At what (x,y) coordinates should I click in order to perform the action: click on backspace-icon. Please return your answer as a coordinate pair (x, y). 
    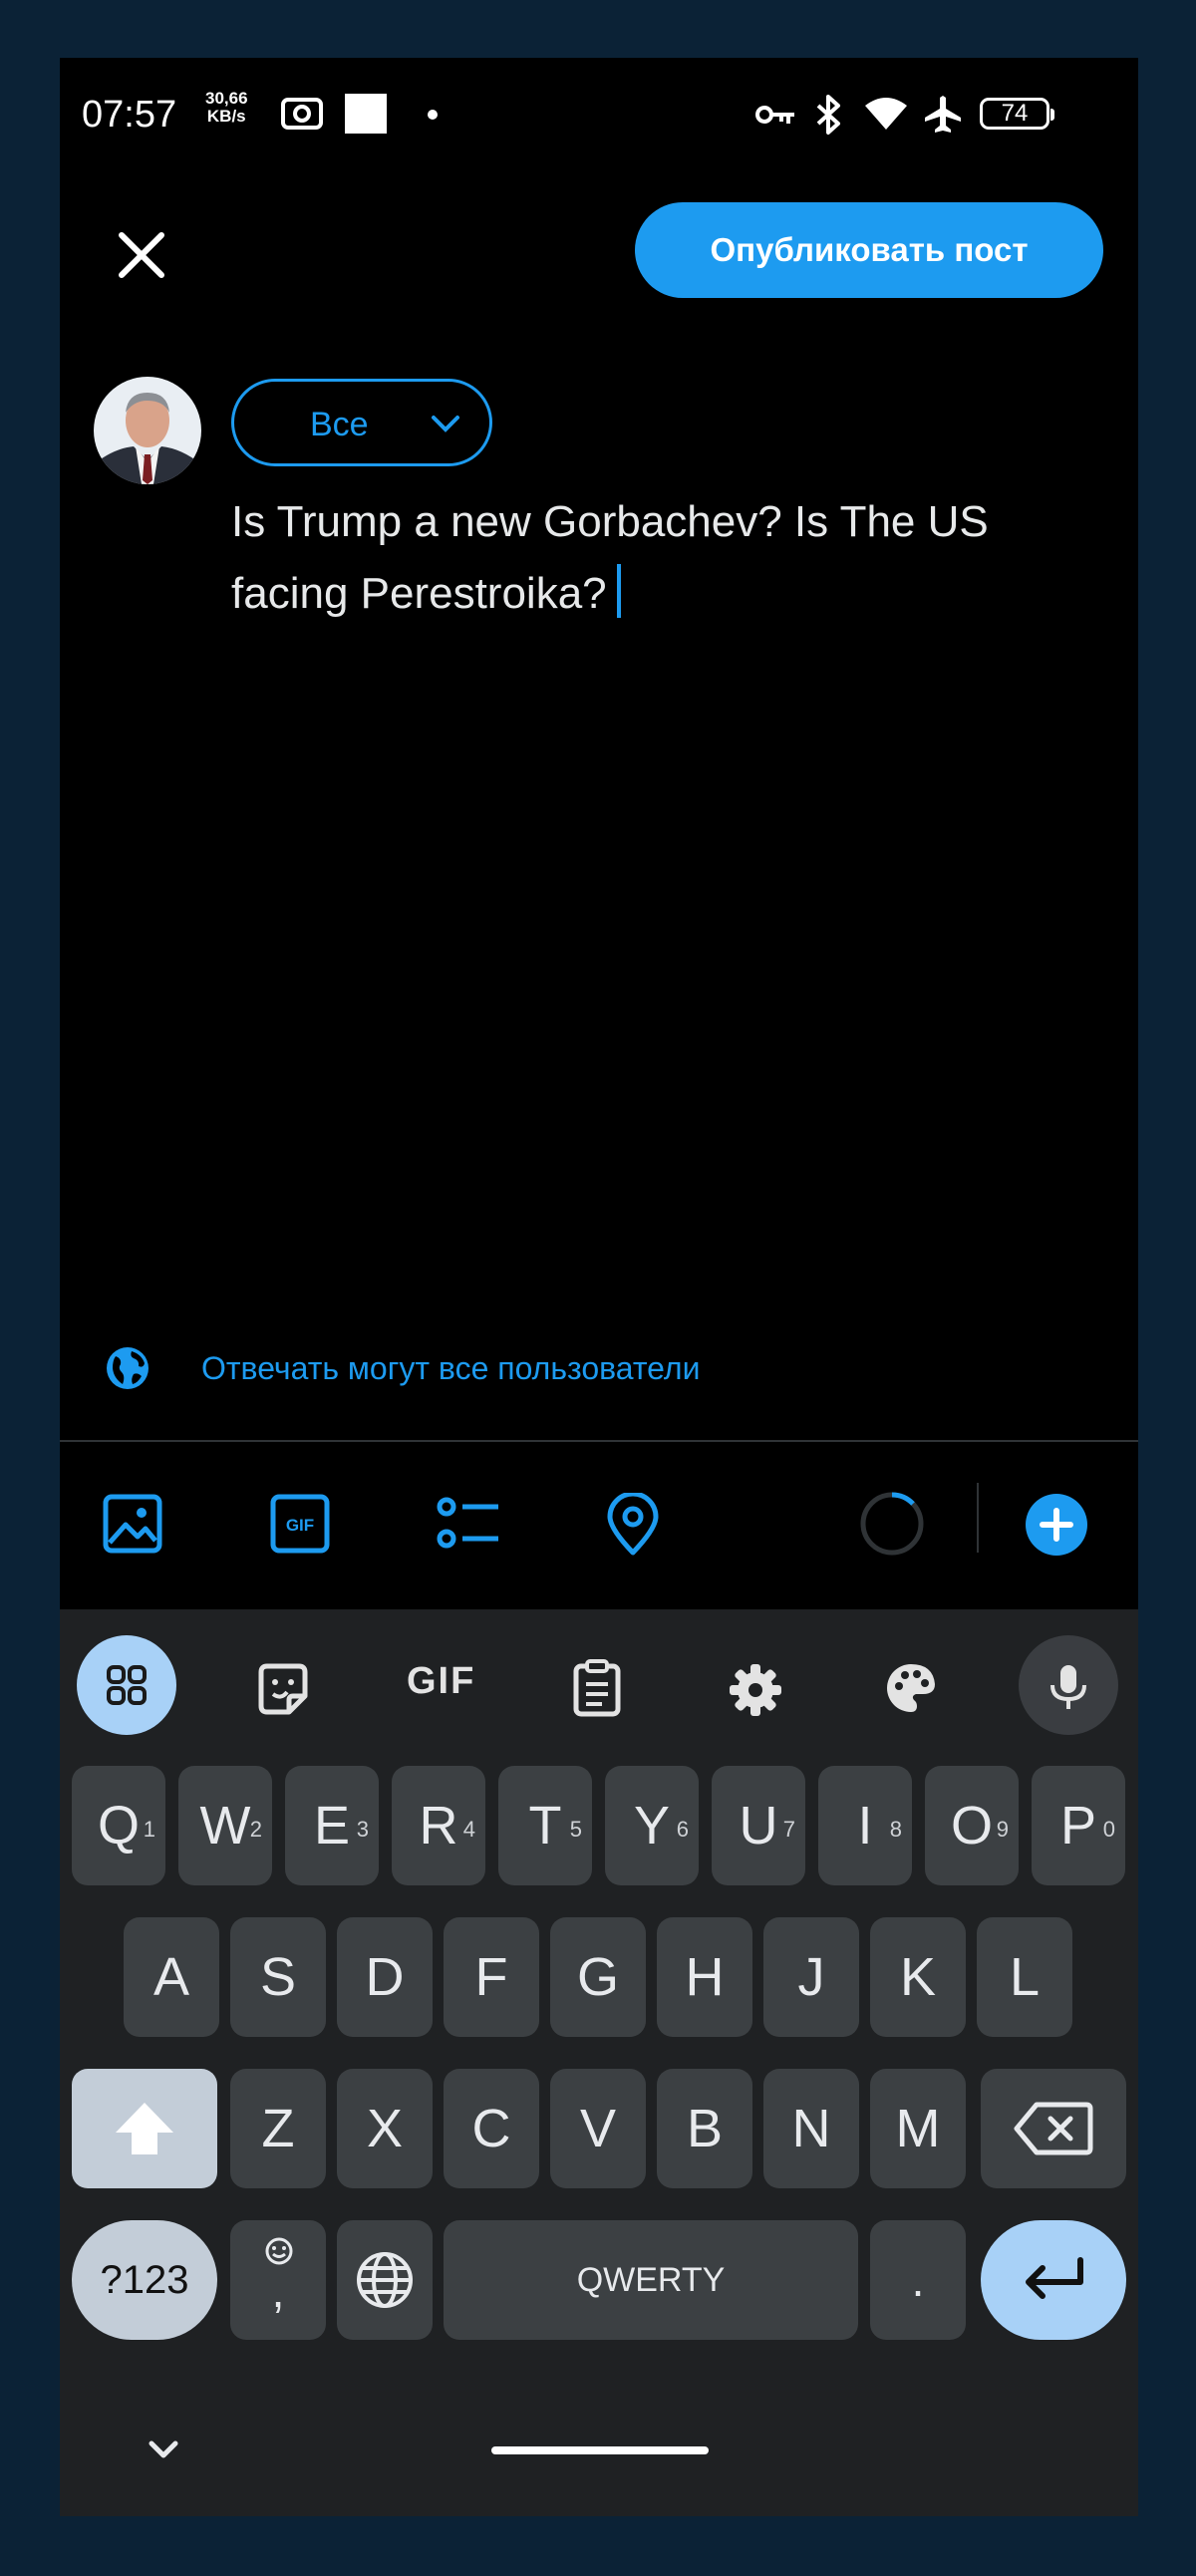
    Looking at the image, I should click on (1053, 2128).